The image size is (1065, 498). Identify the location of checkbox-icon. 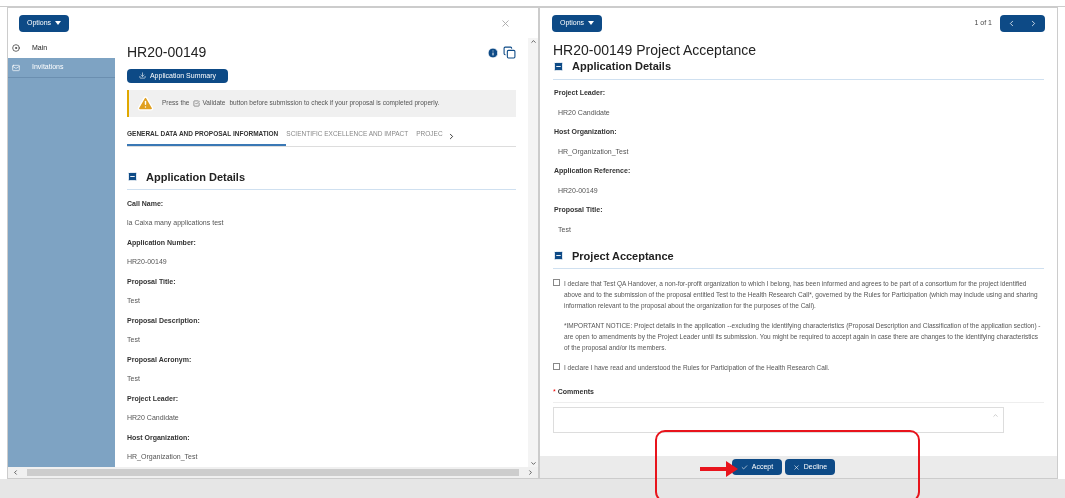
(197, 103).